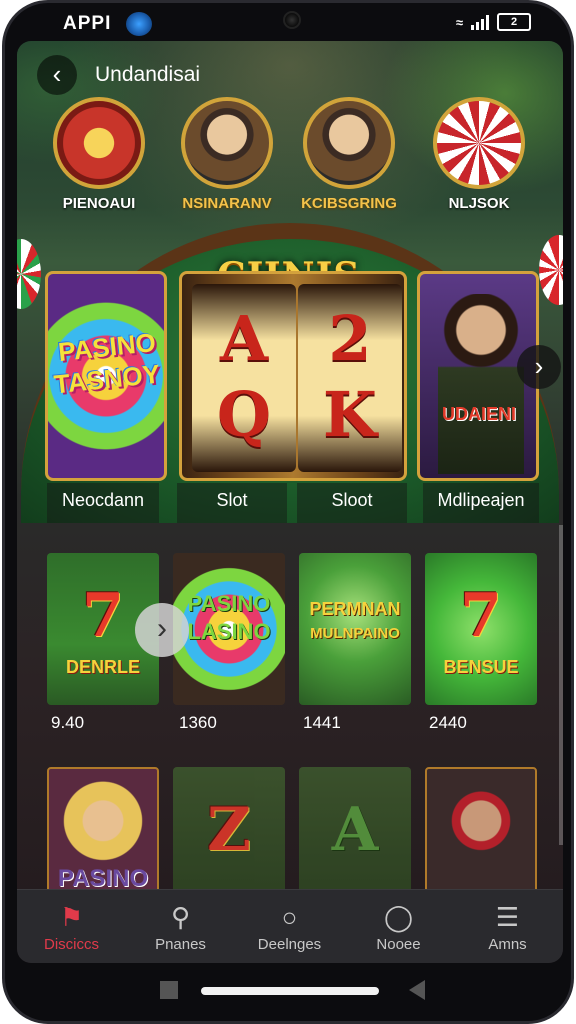 The image size is (576, 1024). What do you see at coordinates (481, 384) in the screenshot?
I see `agent-illustration` at bounding box center [481, 384].